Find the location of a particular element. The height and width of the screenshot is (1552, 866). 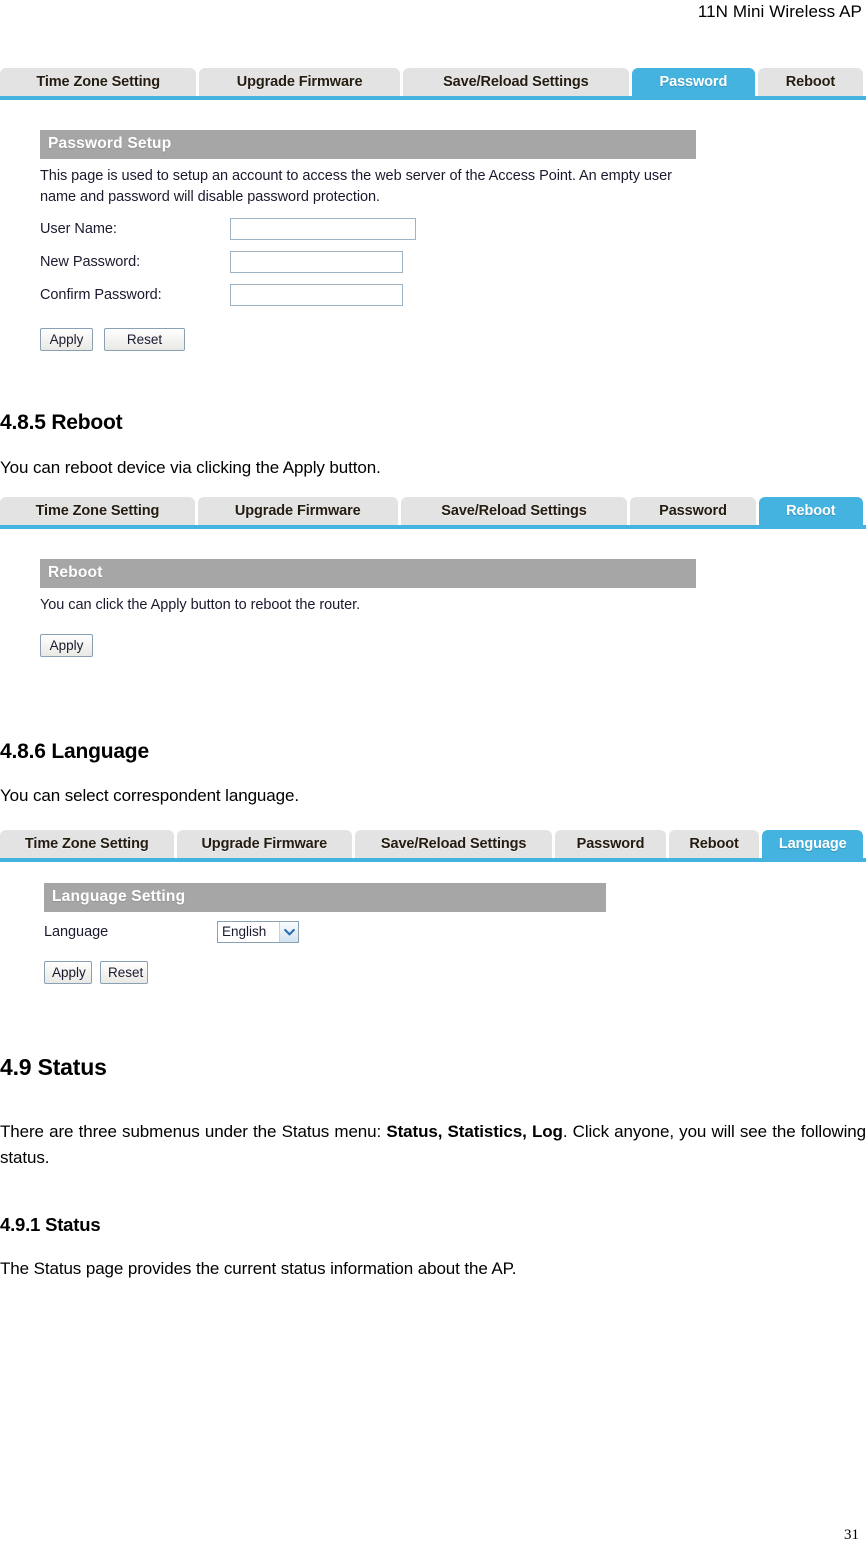

language-select-value: English is located at coordinates (244, 931).